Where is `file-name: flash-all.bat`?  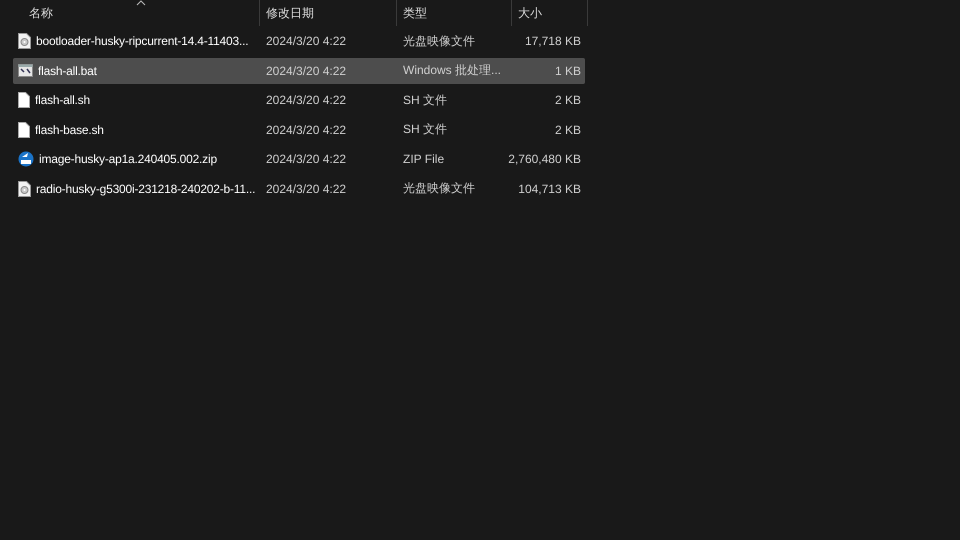
file-name: flash-all.bat is located at coordinates (67, 71).